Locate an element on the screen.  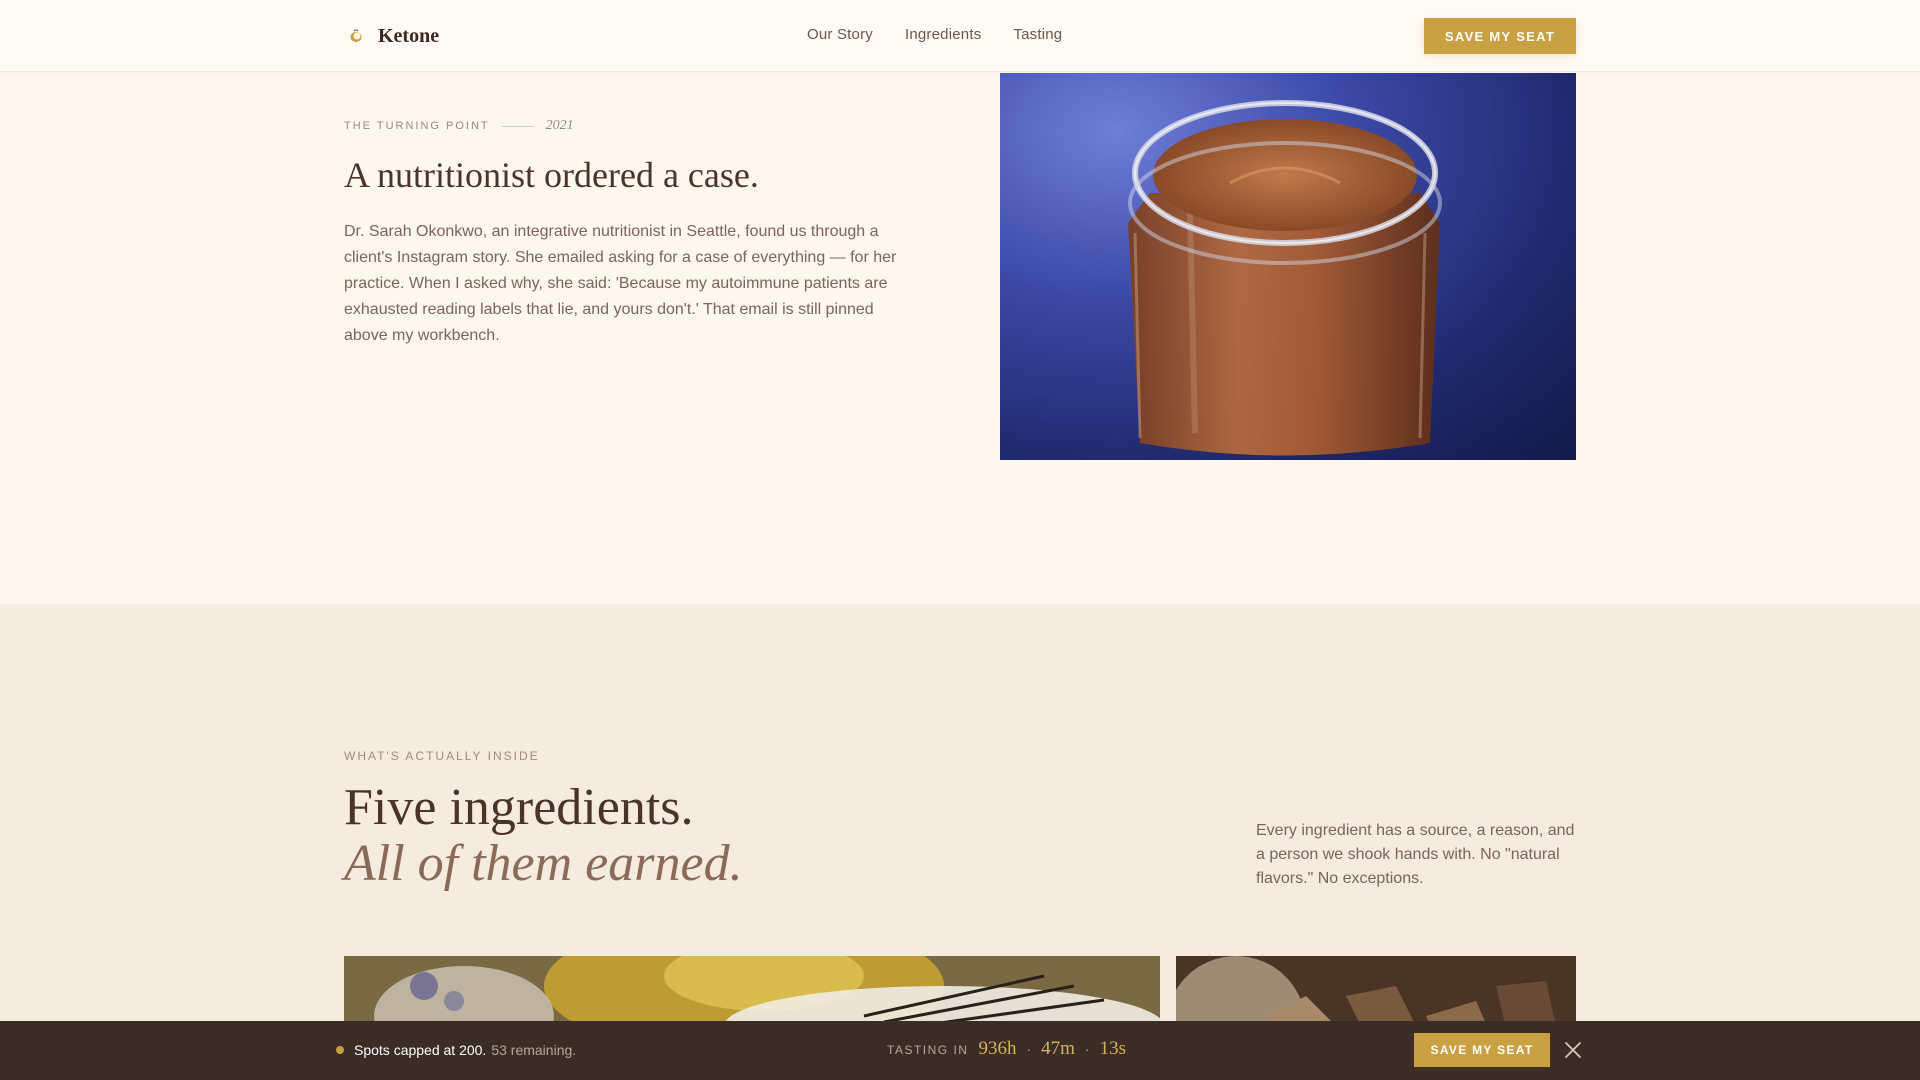
story-eyebrow-row: THE TURNING POINT 2021 is located at coordinates (459, 126).